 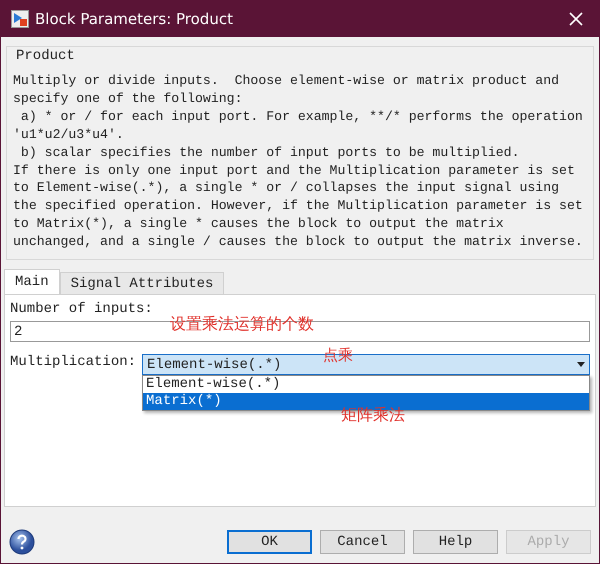 I want to click on dropdown-option: Element-wise(.*), so click(x=366, y=385).